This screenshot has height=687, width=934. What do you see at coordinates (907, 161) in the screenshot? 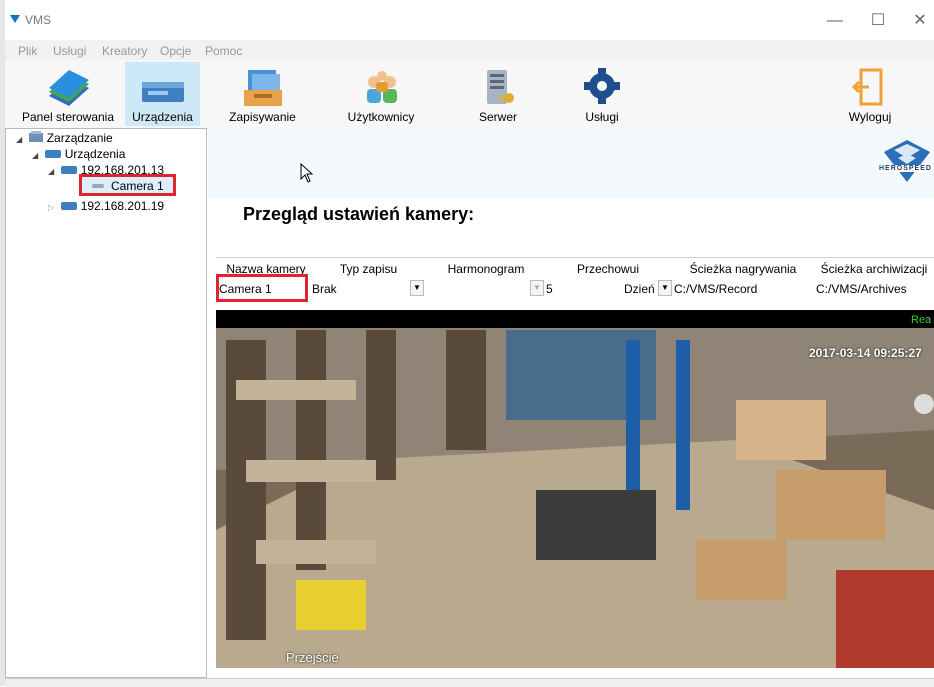
I see `herospeed-logo-icon` at bounding box center [907, 161].